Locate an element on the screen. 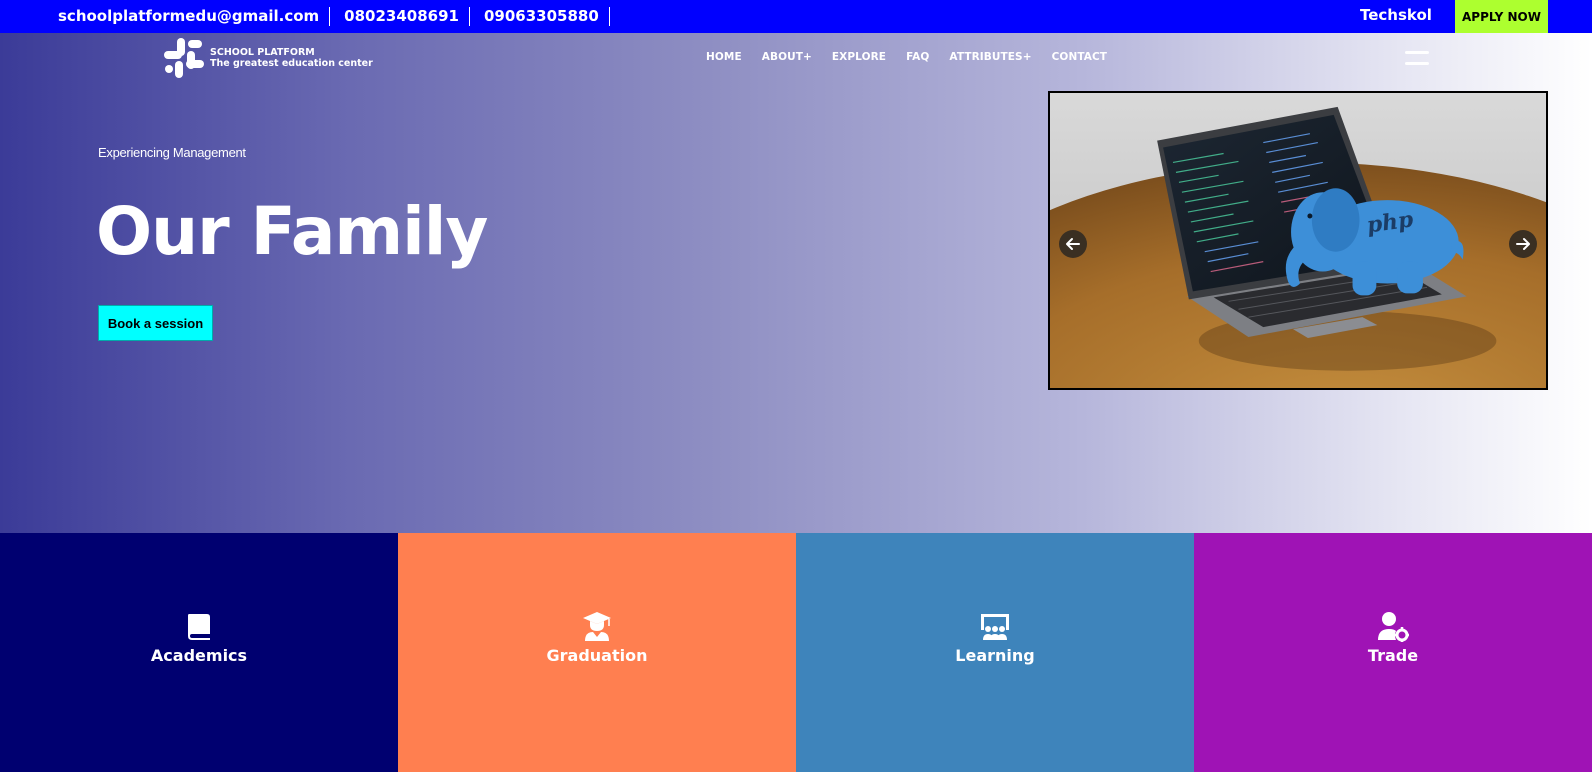 This screenshot has width=1592, height=772. nav-home: HOME is located at coordinates (724, 57).